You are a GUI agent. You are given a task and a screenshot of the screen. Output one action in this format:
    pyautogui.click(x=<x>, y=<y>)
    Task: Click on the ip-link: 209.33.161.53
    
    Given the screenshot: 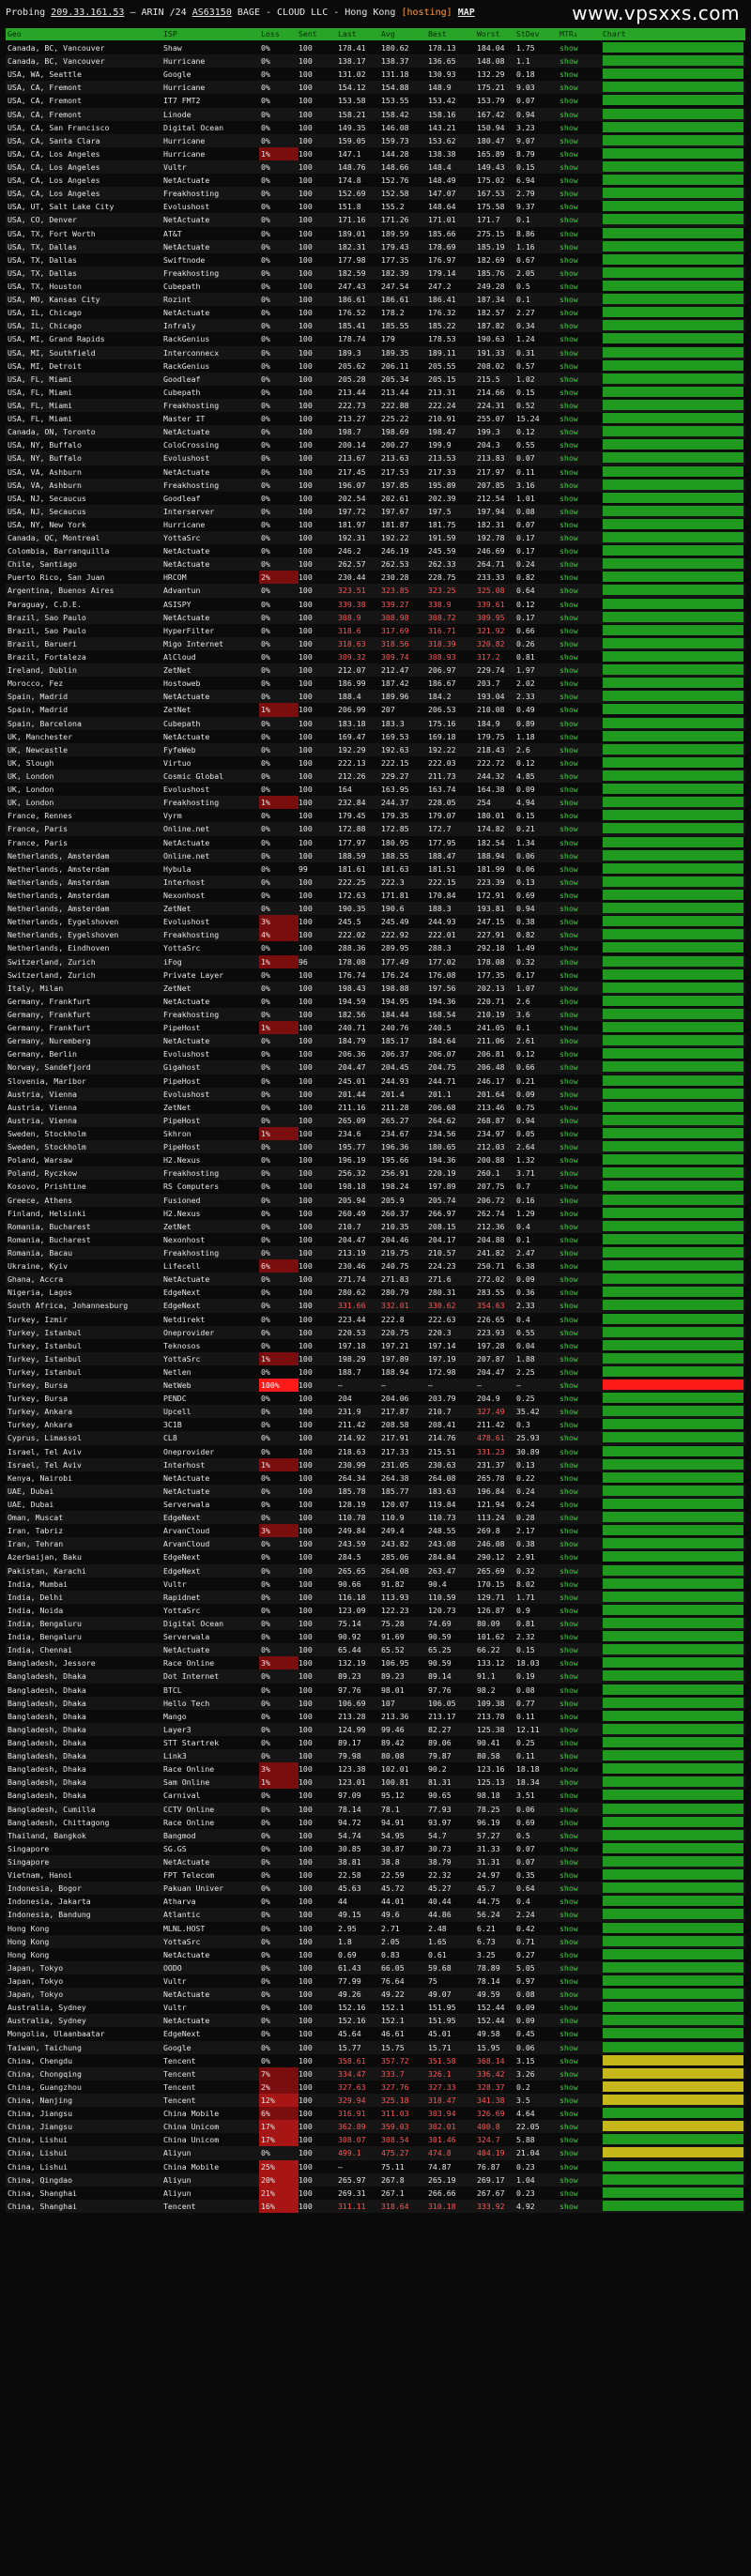 What is the action you would take?
    pyautogui.click(x=87, y=13)
    